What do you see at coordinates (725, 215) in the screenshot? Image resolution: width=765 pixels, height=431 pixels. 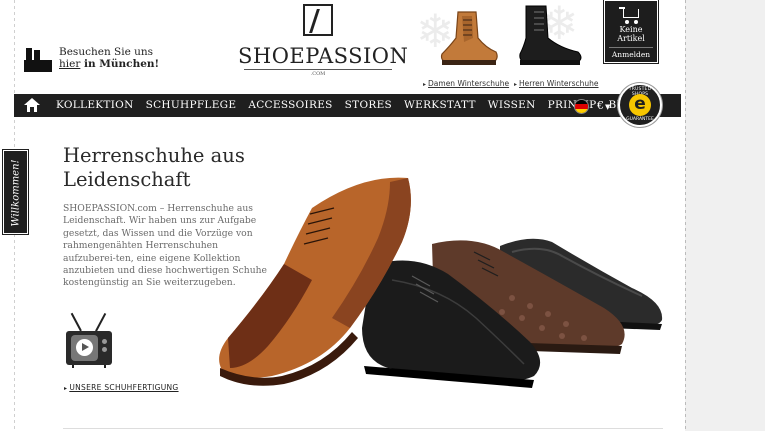 I see `page-right-gutter` at bounding box center [725, 215].